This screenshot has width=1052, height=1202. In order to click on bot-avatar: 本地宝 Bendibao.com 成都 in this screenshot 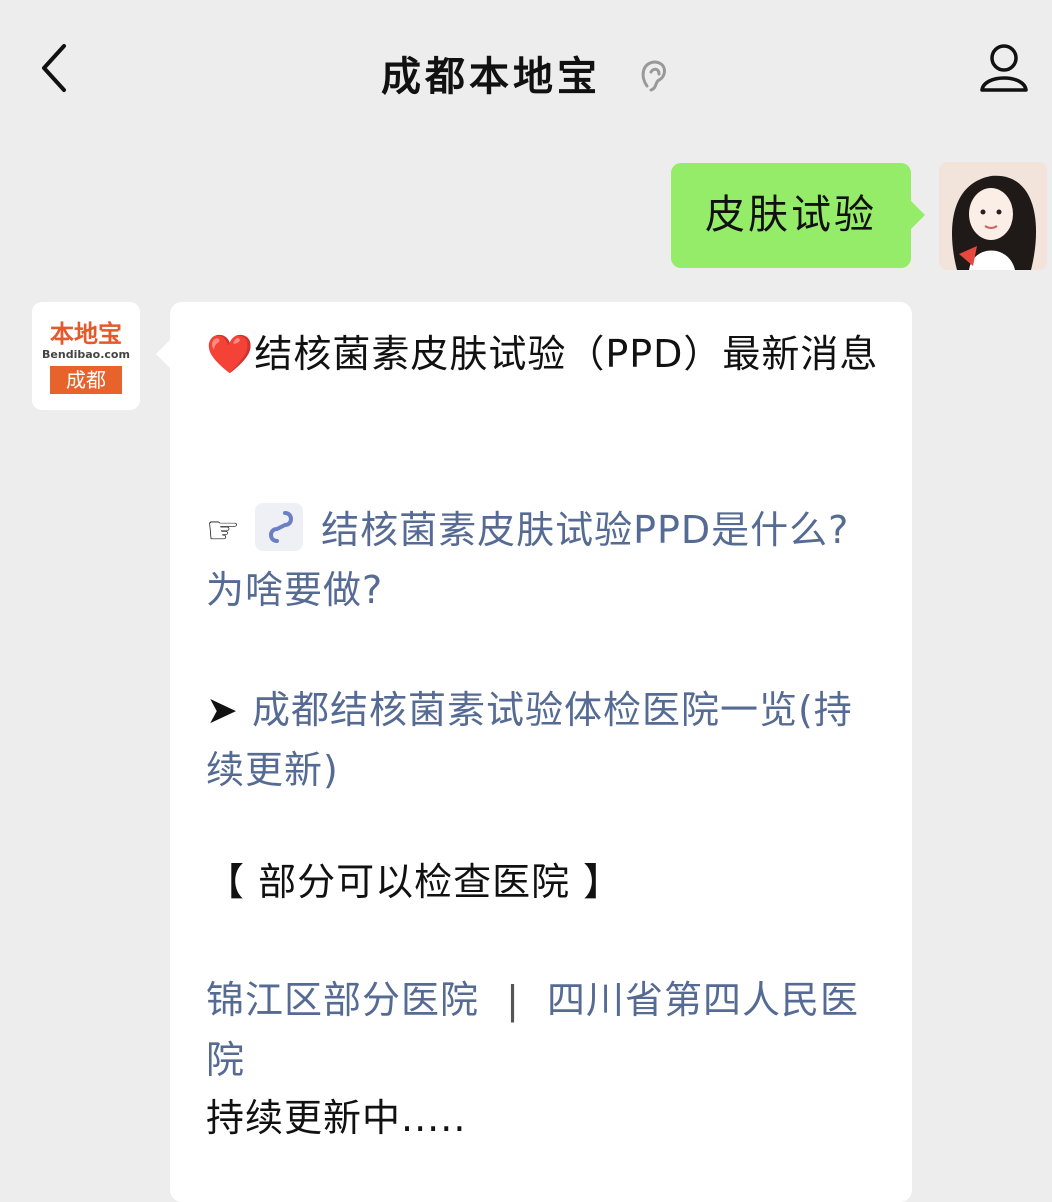, I will do `click(86, 356)`.